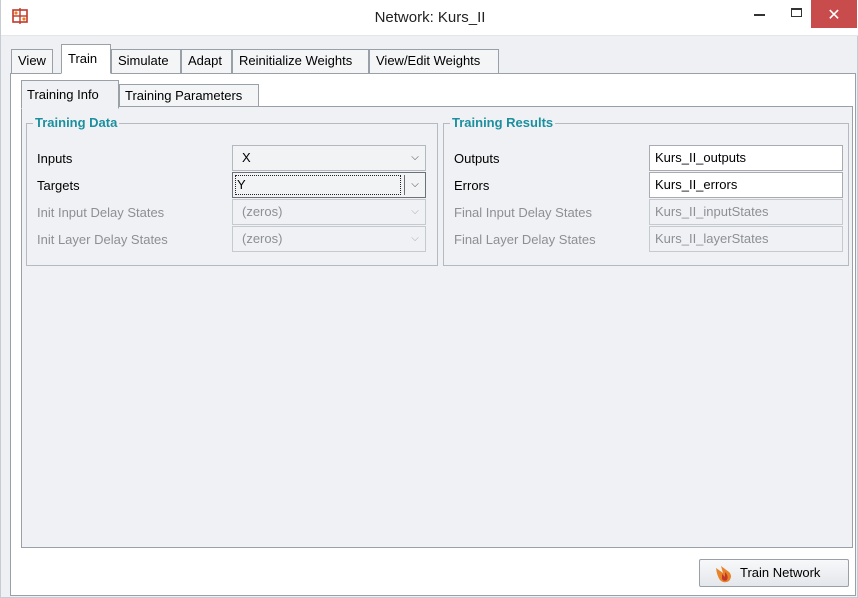 This screenshot has width=858, height=598. I want to click on title-bar: Network: Kurs_II ✕, so click(429, 18).